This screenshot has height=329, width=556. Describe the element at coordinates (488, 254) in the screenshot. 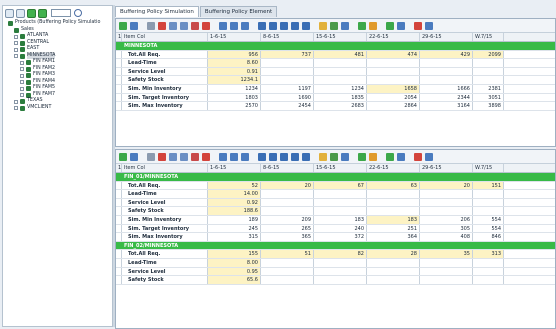

I see `table-cell: 313` at that location.